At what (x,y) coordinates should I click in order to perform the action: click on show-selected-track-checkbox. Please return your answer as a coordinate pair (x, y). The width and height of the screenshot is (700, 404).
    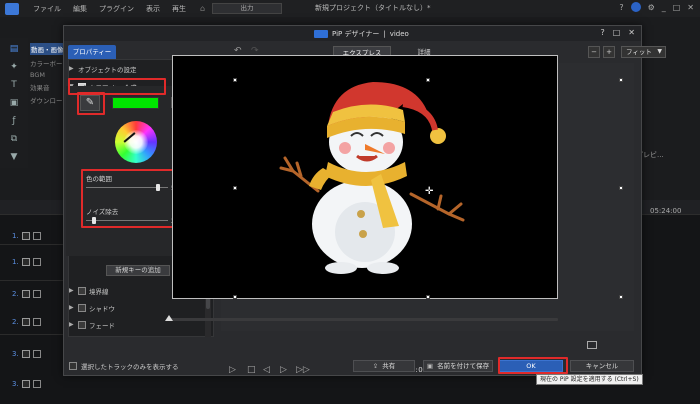
    Looking at the image, I should click on (73, 366).